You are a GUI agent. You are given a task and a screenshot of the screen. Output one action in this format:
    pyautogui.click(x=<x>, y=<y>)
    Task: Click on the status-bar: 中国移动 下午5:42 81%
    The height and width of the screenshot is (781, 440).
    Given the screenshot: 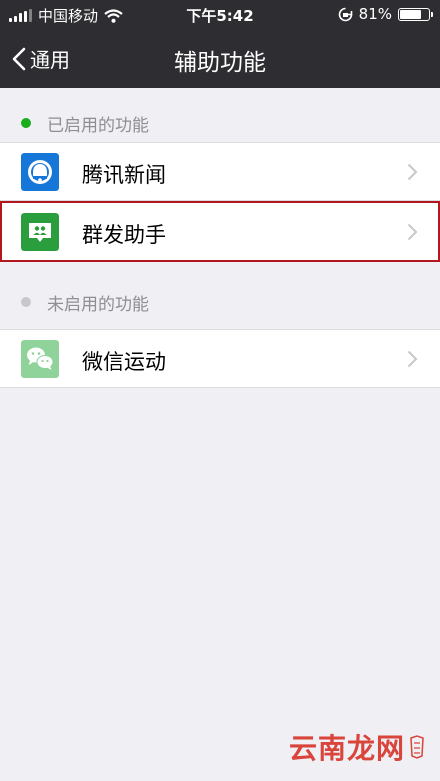 What is the action you would take?
    pyautogui.click(x=220, y=15)
    